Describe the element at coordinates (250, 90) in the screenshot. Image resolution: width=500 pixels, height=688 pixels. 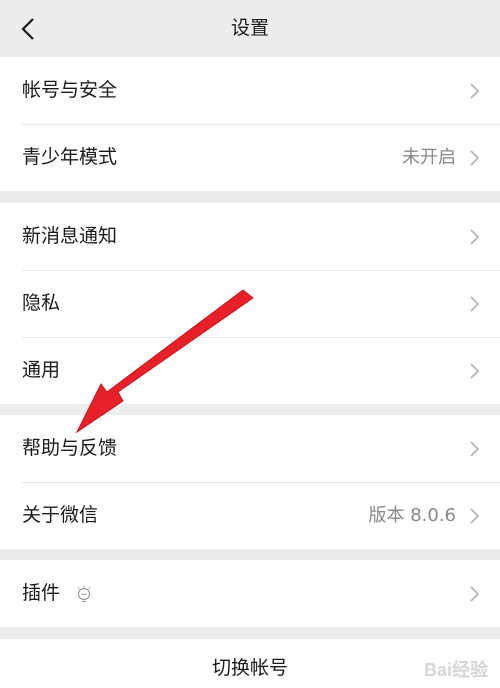
I see `settings-item-account-security: 帐号与安全` at that location.